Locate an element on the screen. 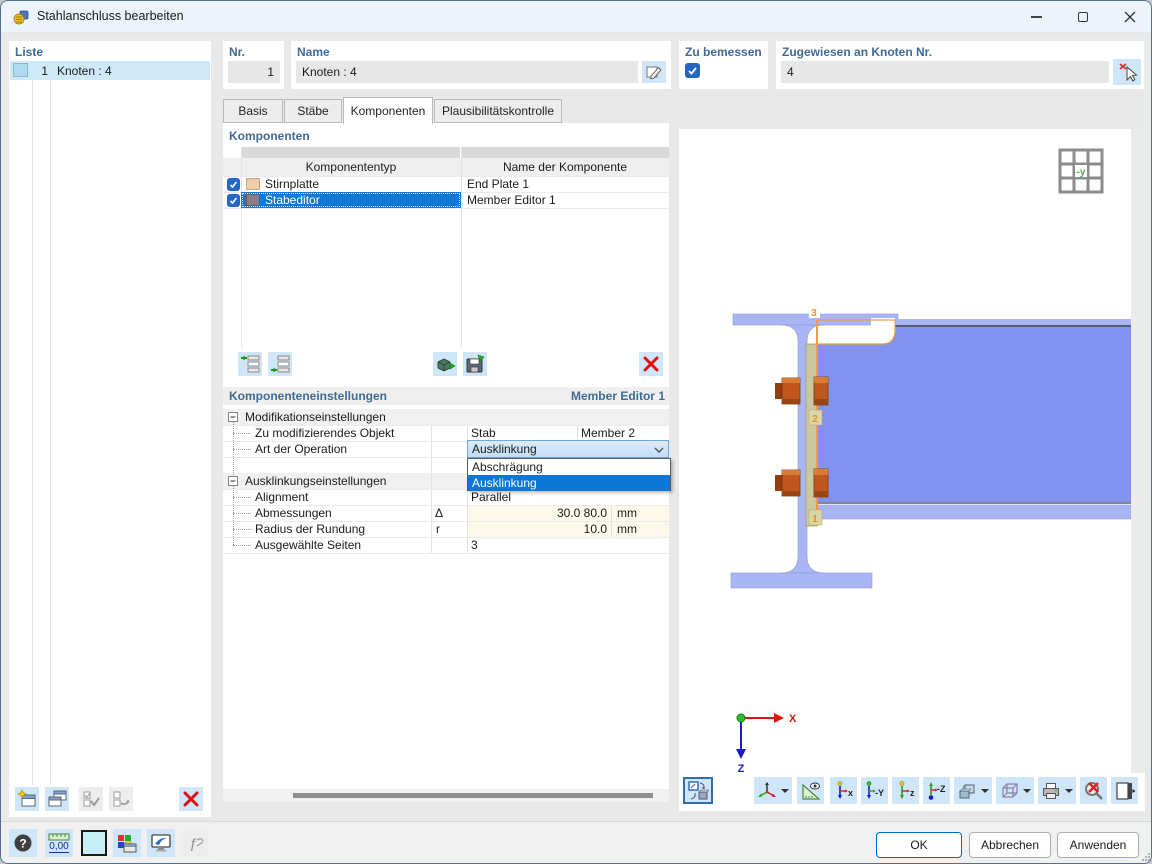  axis-x-label: X is located at coordinates (793, 719).